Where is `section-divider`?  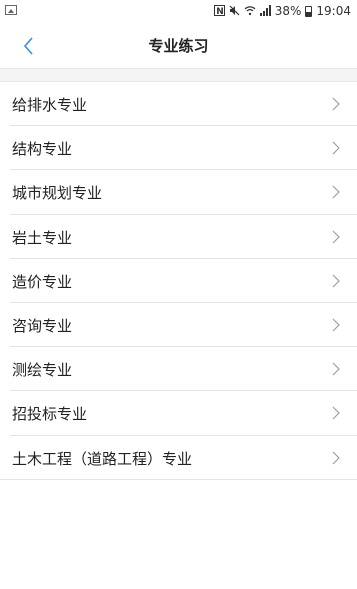
section-divider is located at coordinates (178, 75).